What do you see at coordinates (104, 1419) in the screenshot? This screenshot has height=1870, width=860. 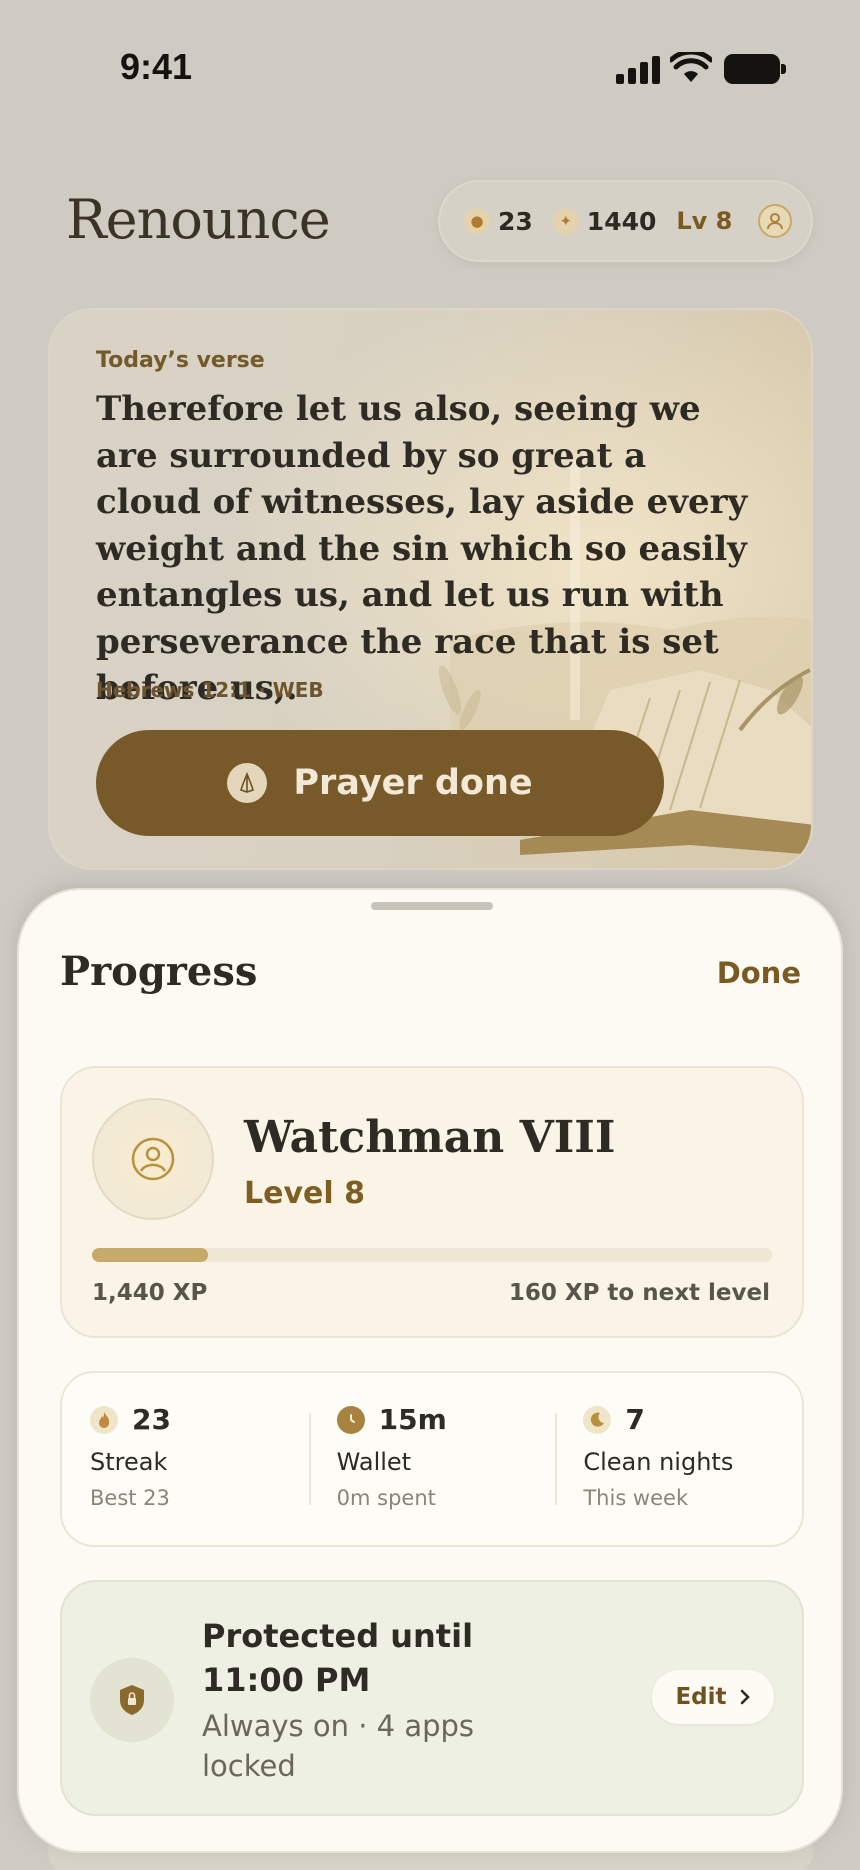 I see `flame-icon` at bounding box center [104, 1419].